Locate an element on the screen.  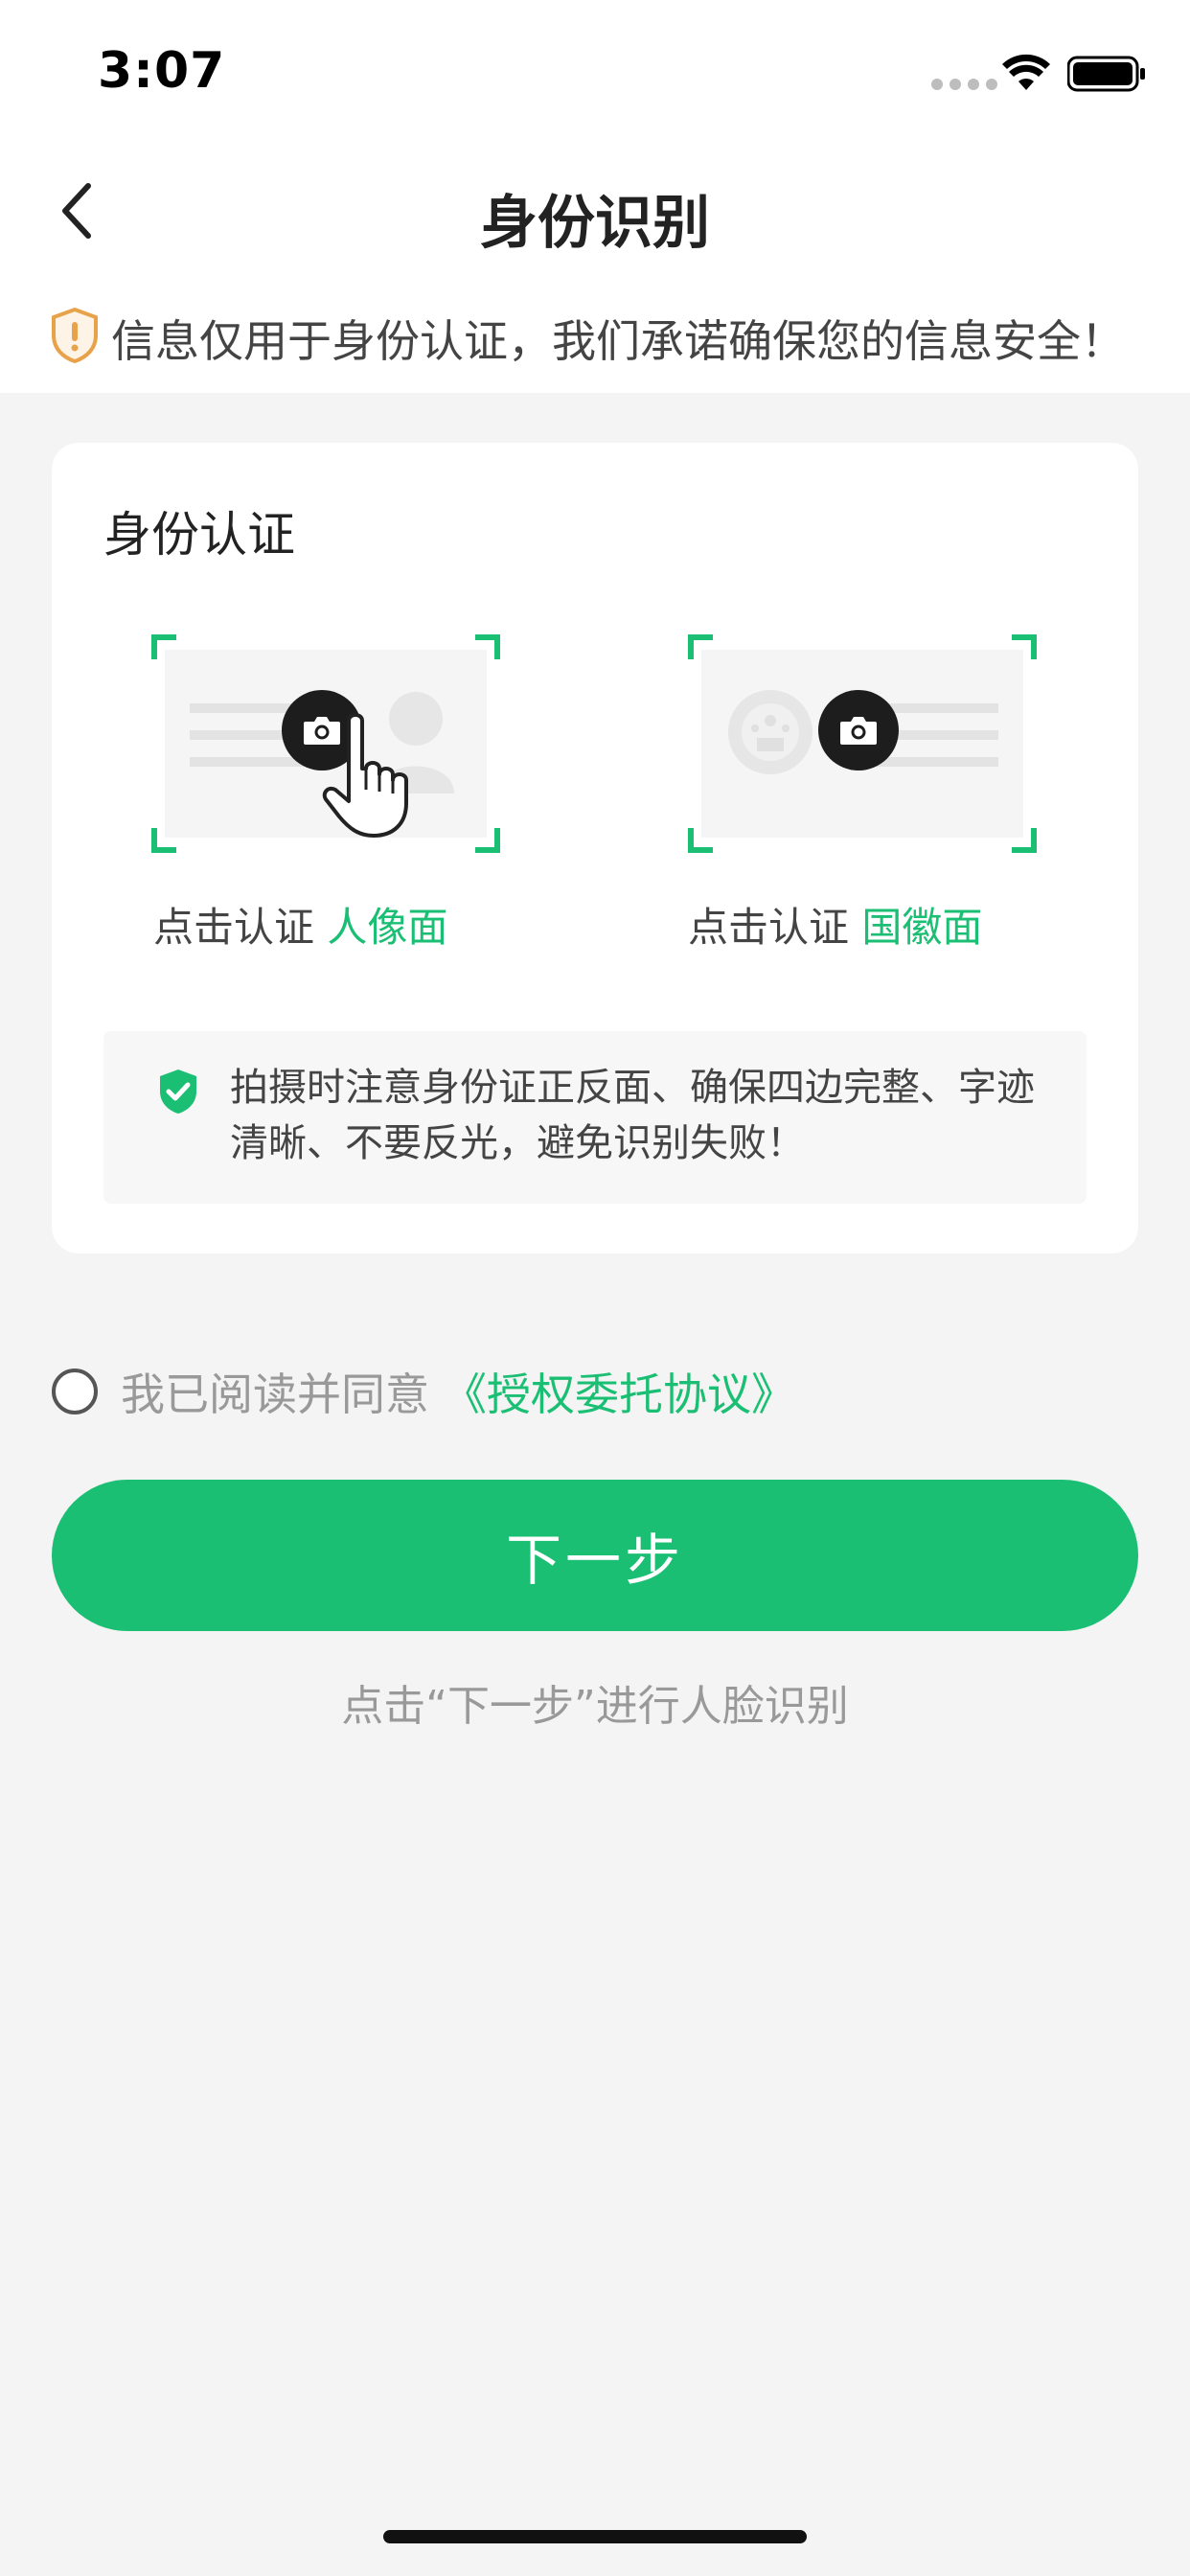
id-front-capture is located at coordinates (326, 743).